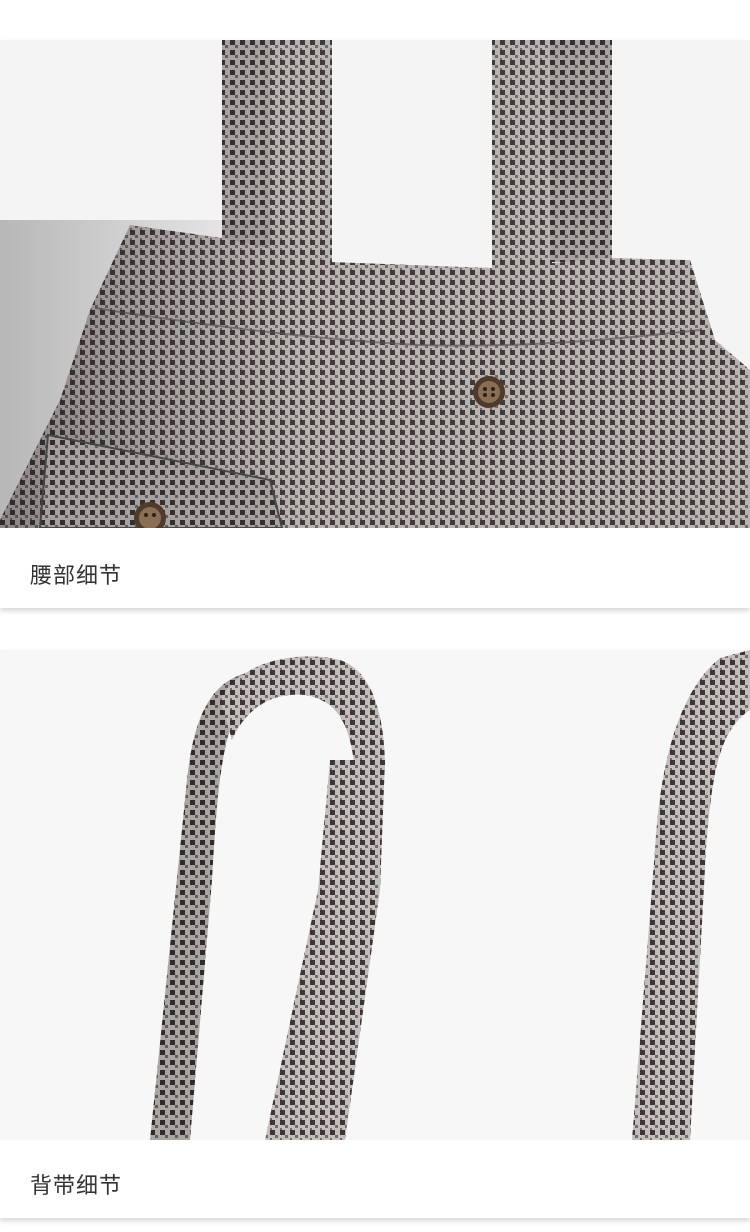 The width and height of the screenshot is (750, 1232). I want to click on waist-button-icon, so click(489, 392).